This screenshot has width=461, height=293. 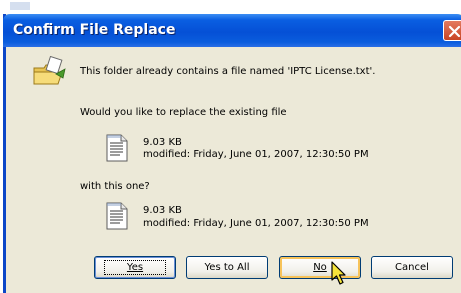 I want to click on yes-button: Yes, so click(x=135, y=267).